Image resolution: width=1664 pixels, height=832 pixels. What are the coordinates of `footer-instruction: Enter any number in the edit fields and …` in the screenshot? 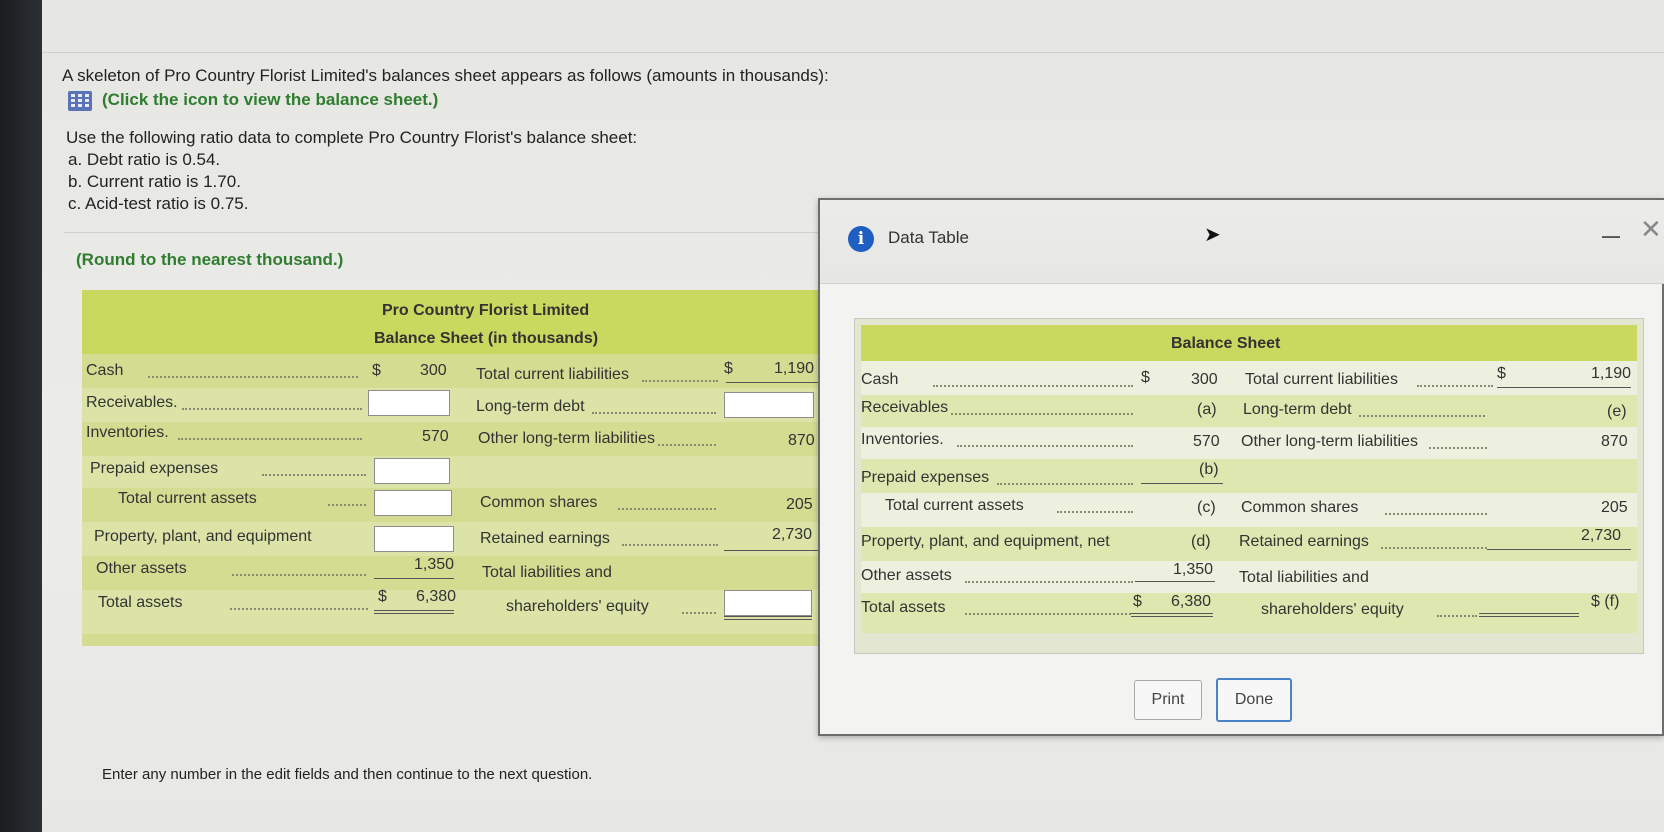 It's located at (347, 774).